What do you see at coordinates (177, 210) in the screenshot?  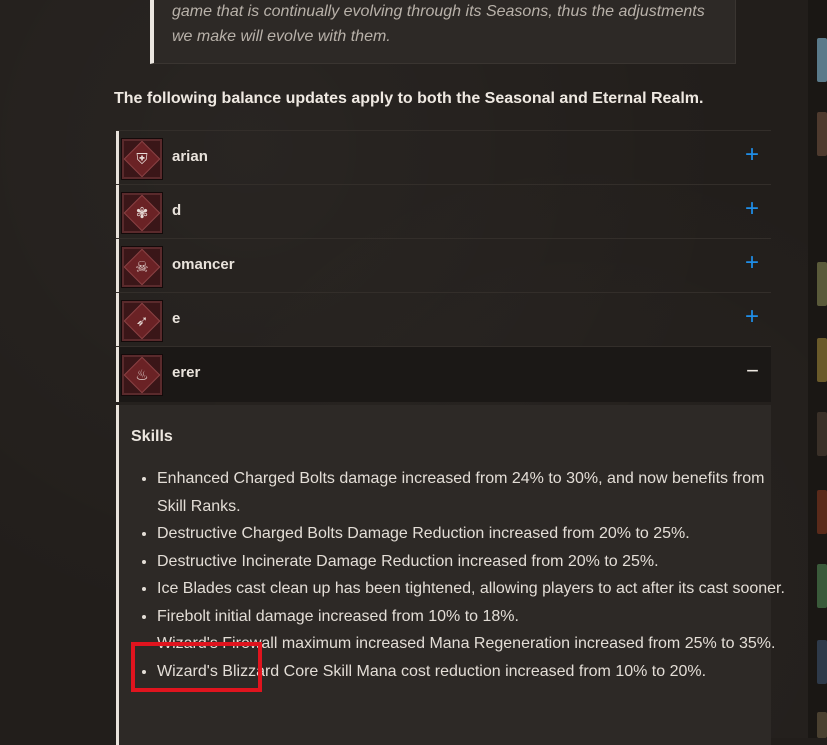 I see `accordion-label: d` at bounding box center [177, 210].